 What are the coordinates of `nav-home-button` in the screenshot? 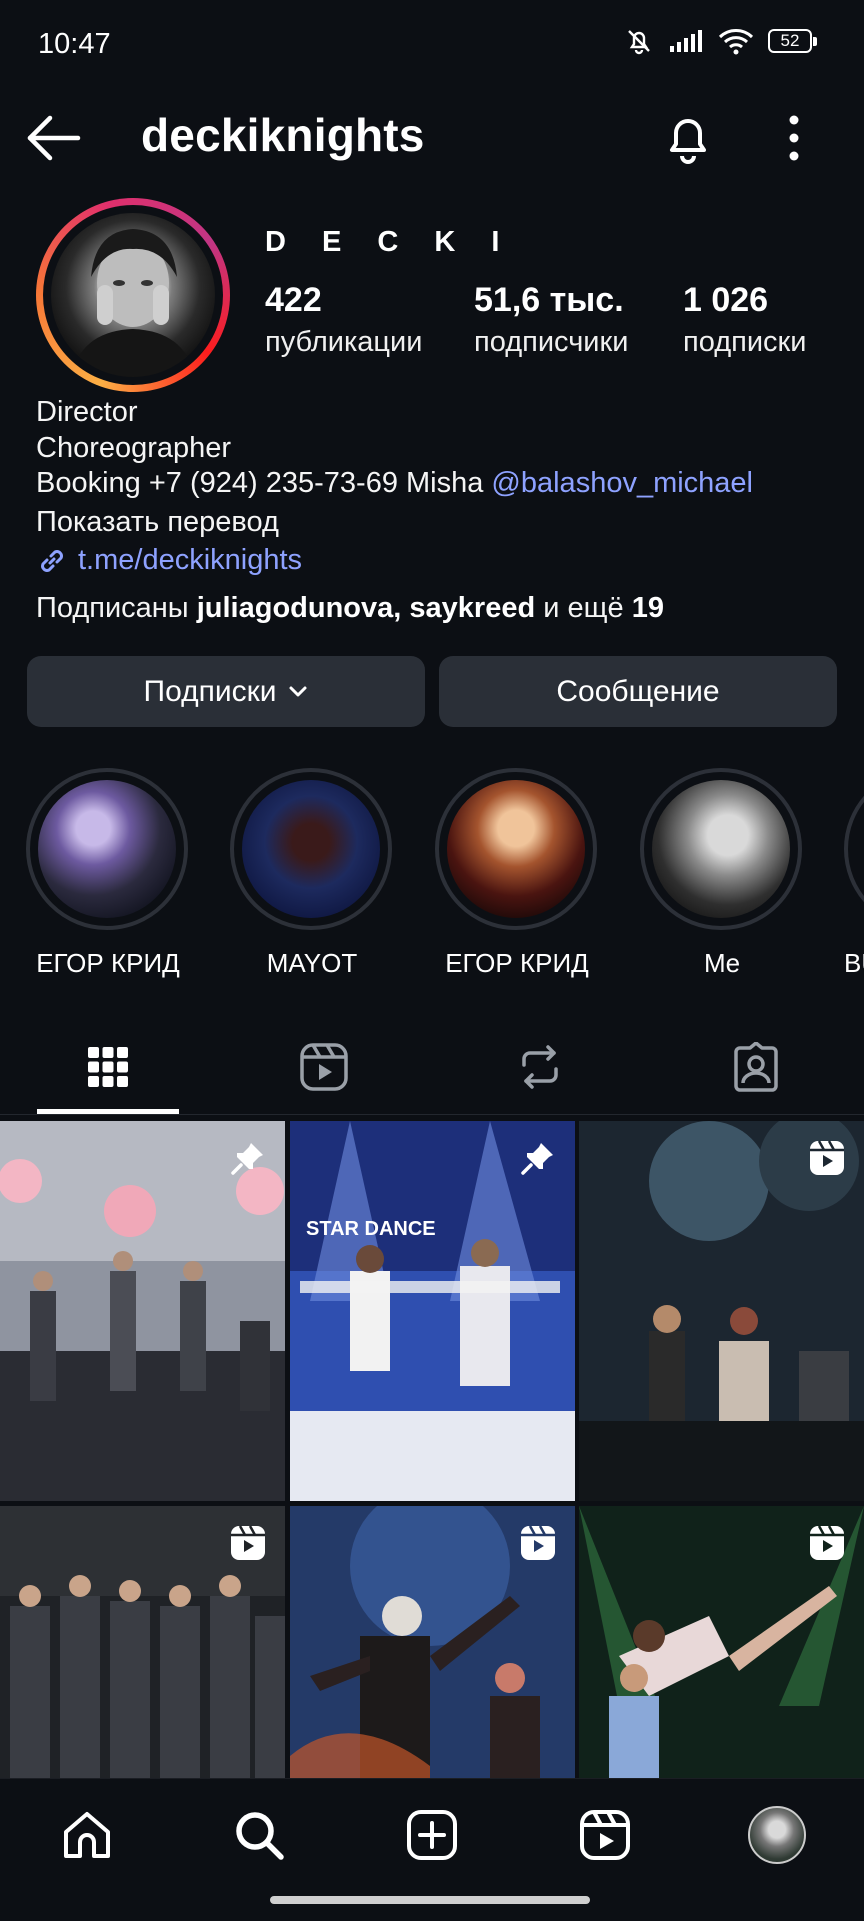 It's located at (87, 1835).